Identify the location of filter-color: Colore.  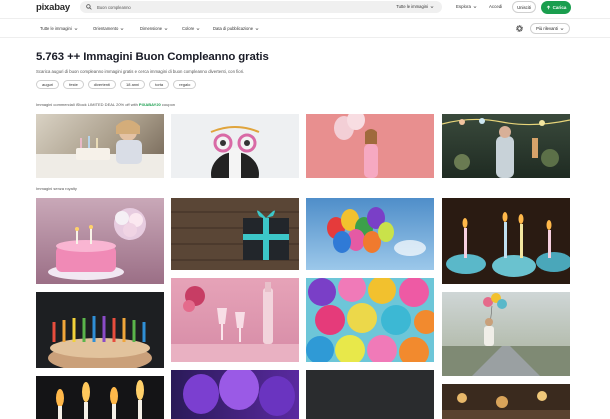
(191, 28).